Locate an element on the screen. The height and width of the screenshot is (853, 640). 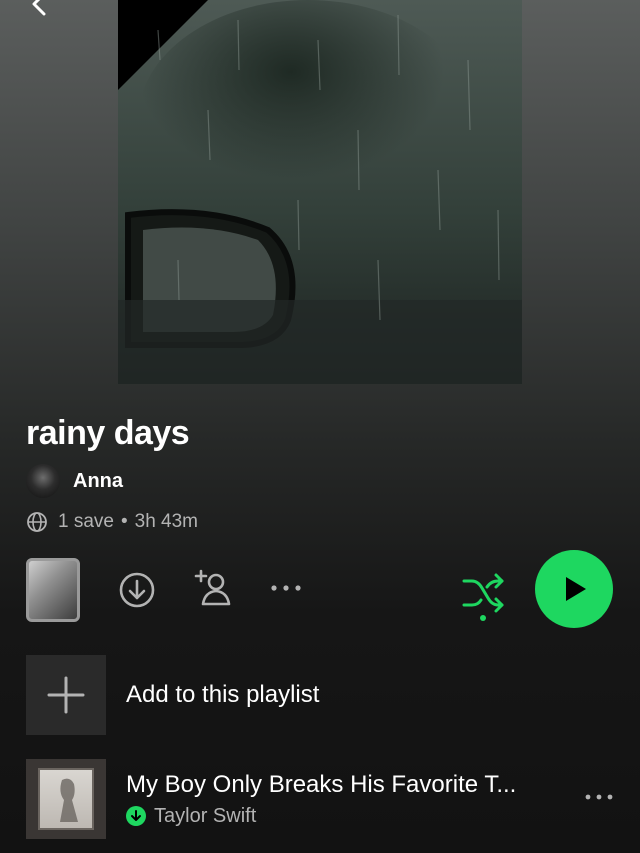
add-user-icon is located at coordinates (212, 587).